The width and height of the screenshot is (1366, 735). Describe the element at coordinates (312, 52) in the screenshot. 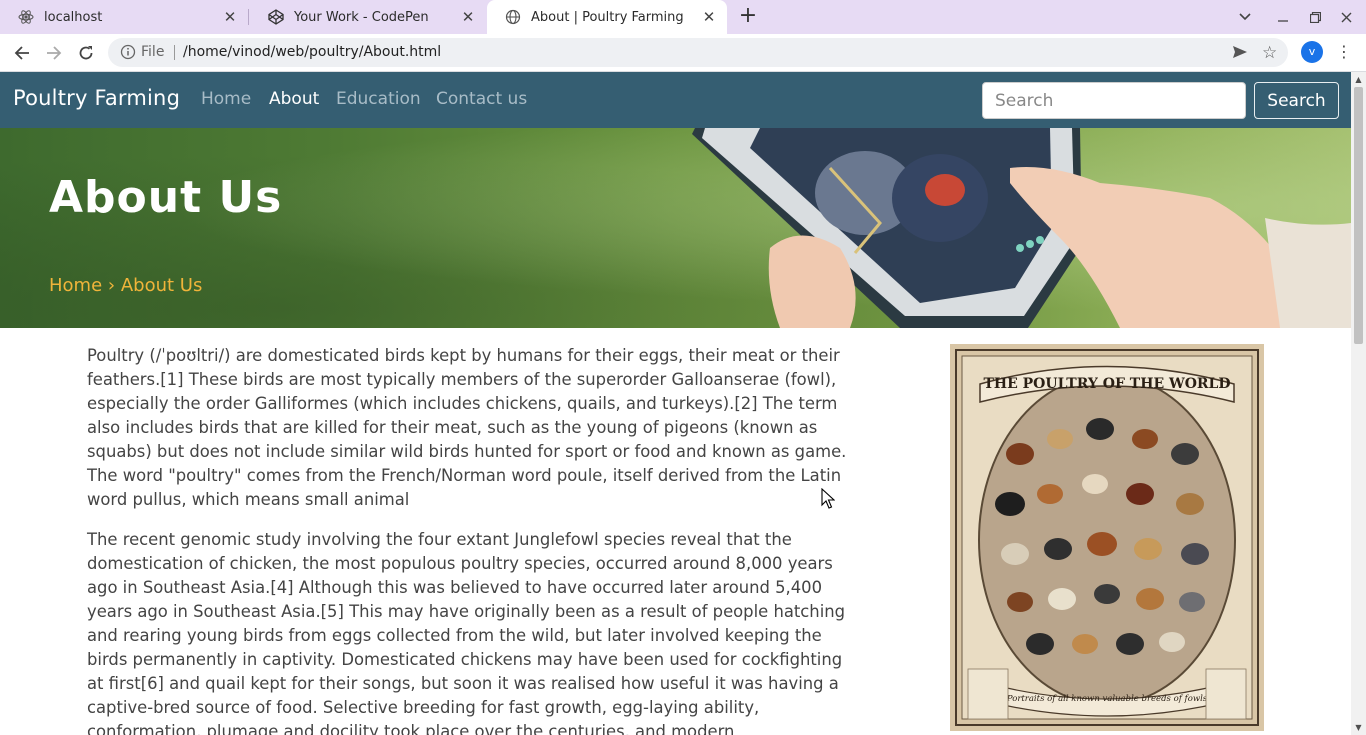

I see `url-text: /home/vinod/web/poultry/About.html` at that location.